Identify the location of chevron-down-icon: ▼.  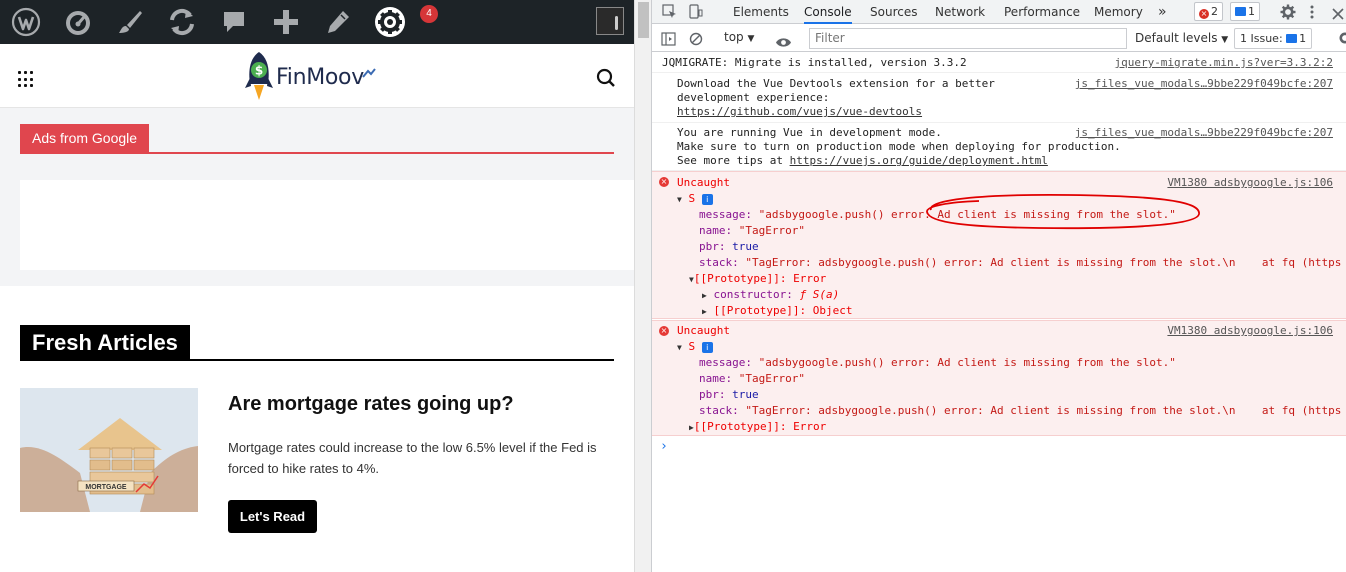
(751, 39).